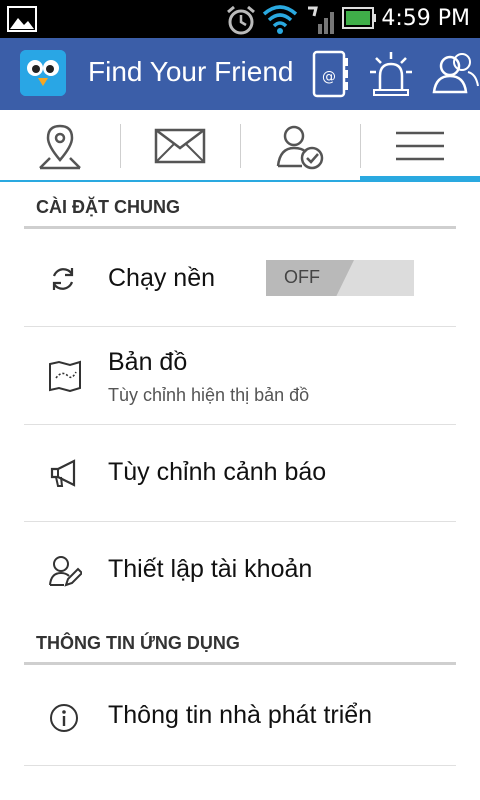  Describe the element at coordinates (65, 475) in the screenshot. I see `megaphone-icon` at that location.